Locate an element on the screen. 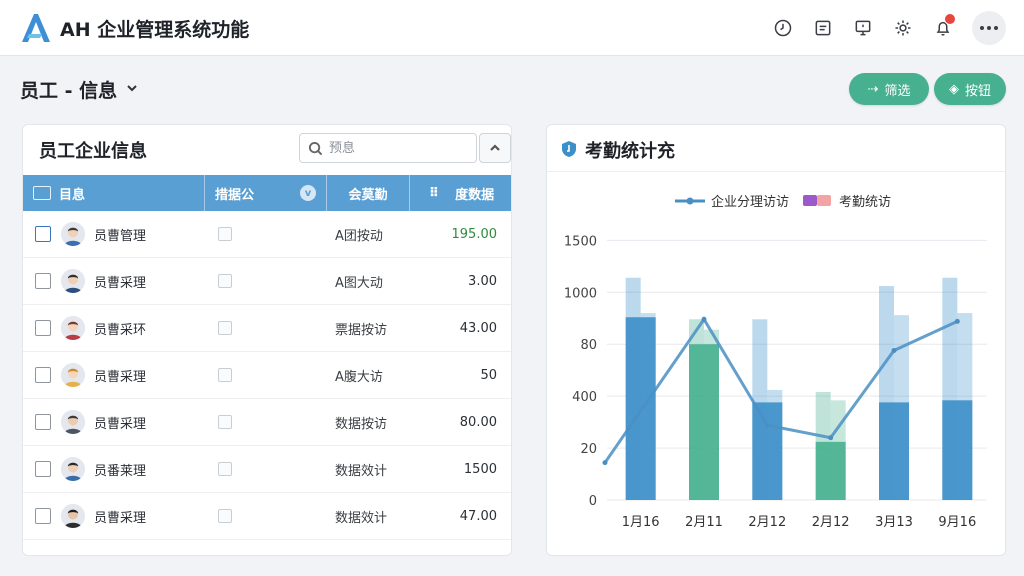 Image resolution: width=1024 pixels, height=576 pixels. value-cell: 195.00 is located at coordinates (474, 234).